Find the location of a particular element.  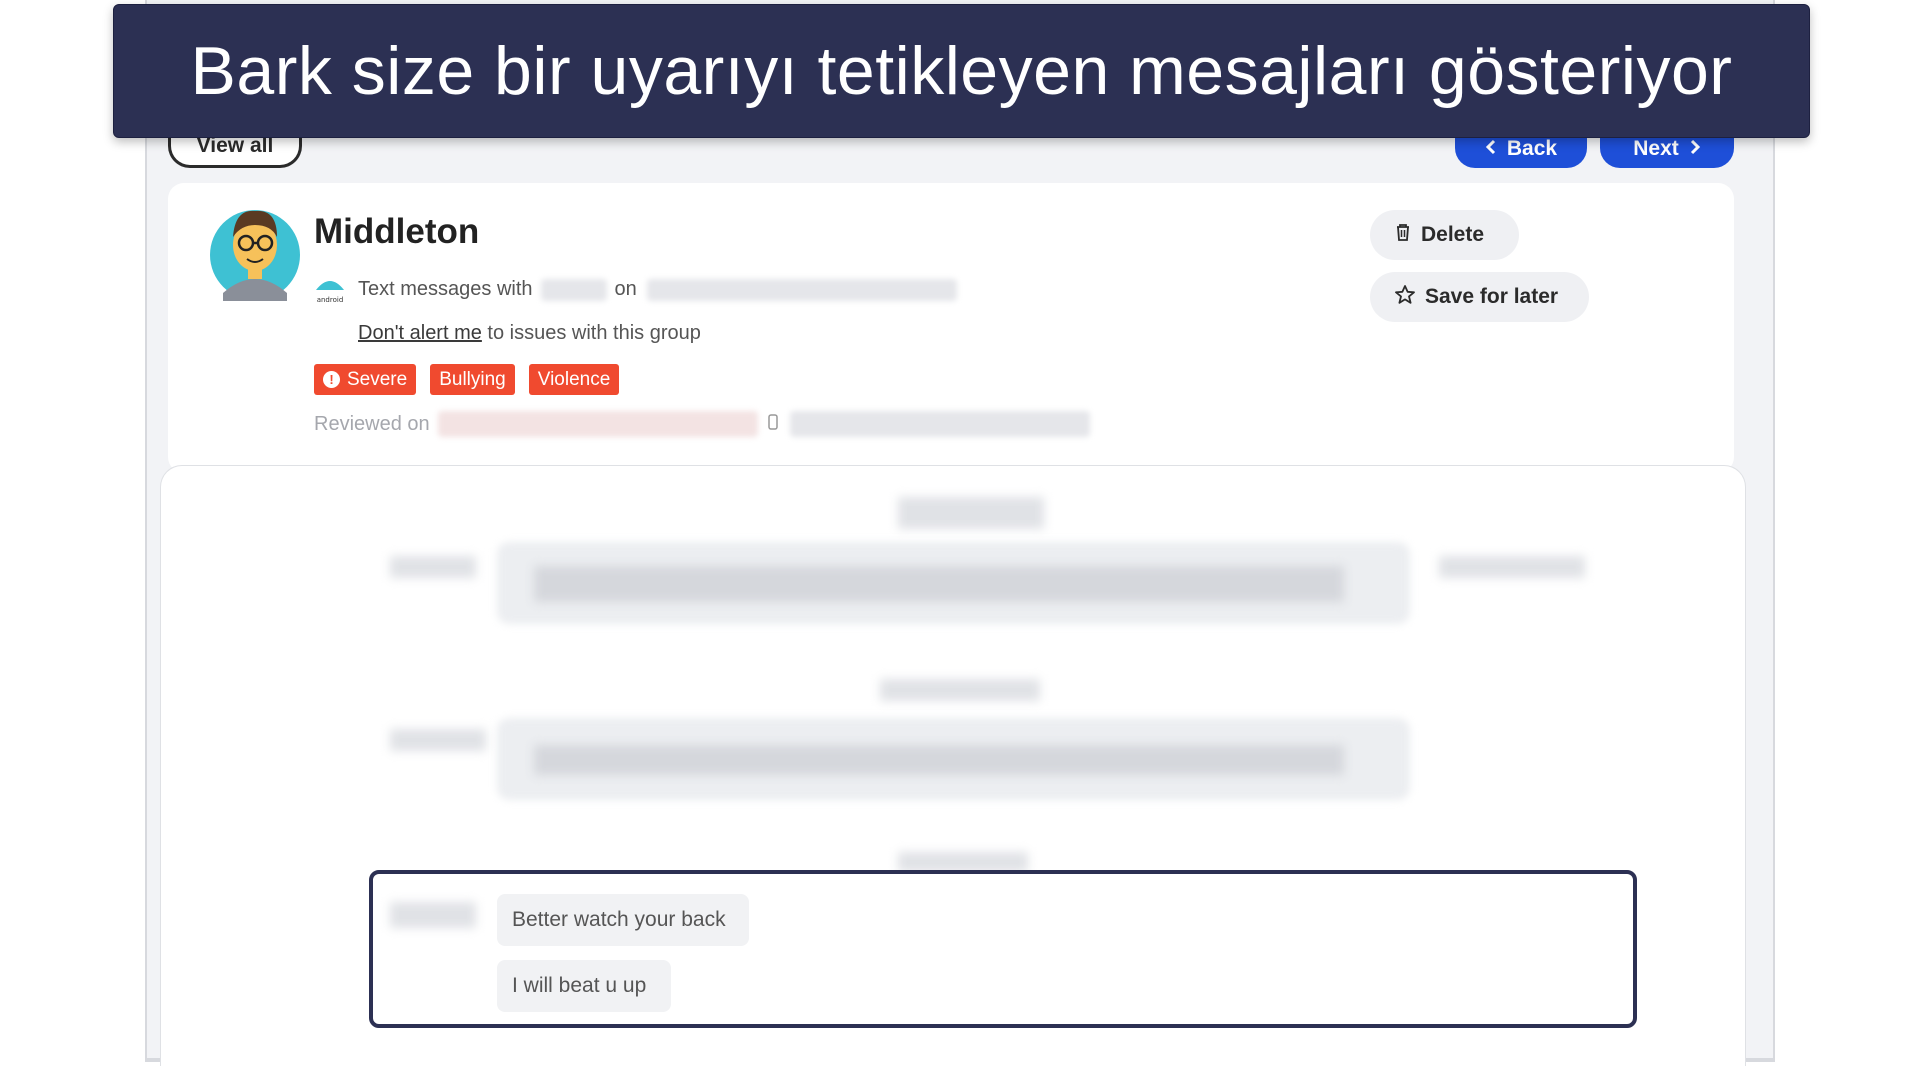

redacted-date is located at coordinates (801, 289).